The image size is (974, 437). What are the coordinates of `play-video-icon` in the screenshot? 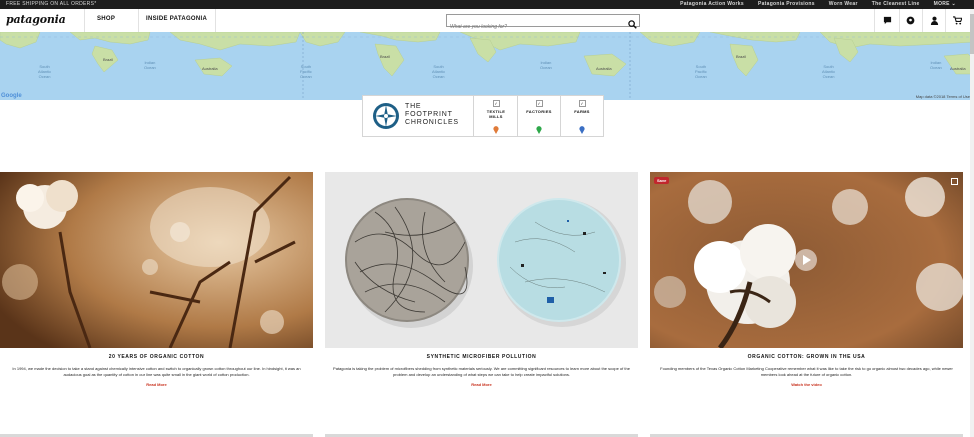 It's located at (806, 260).